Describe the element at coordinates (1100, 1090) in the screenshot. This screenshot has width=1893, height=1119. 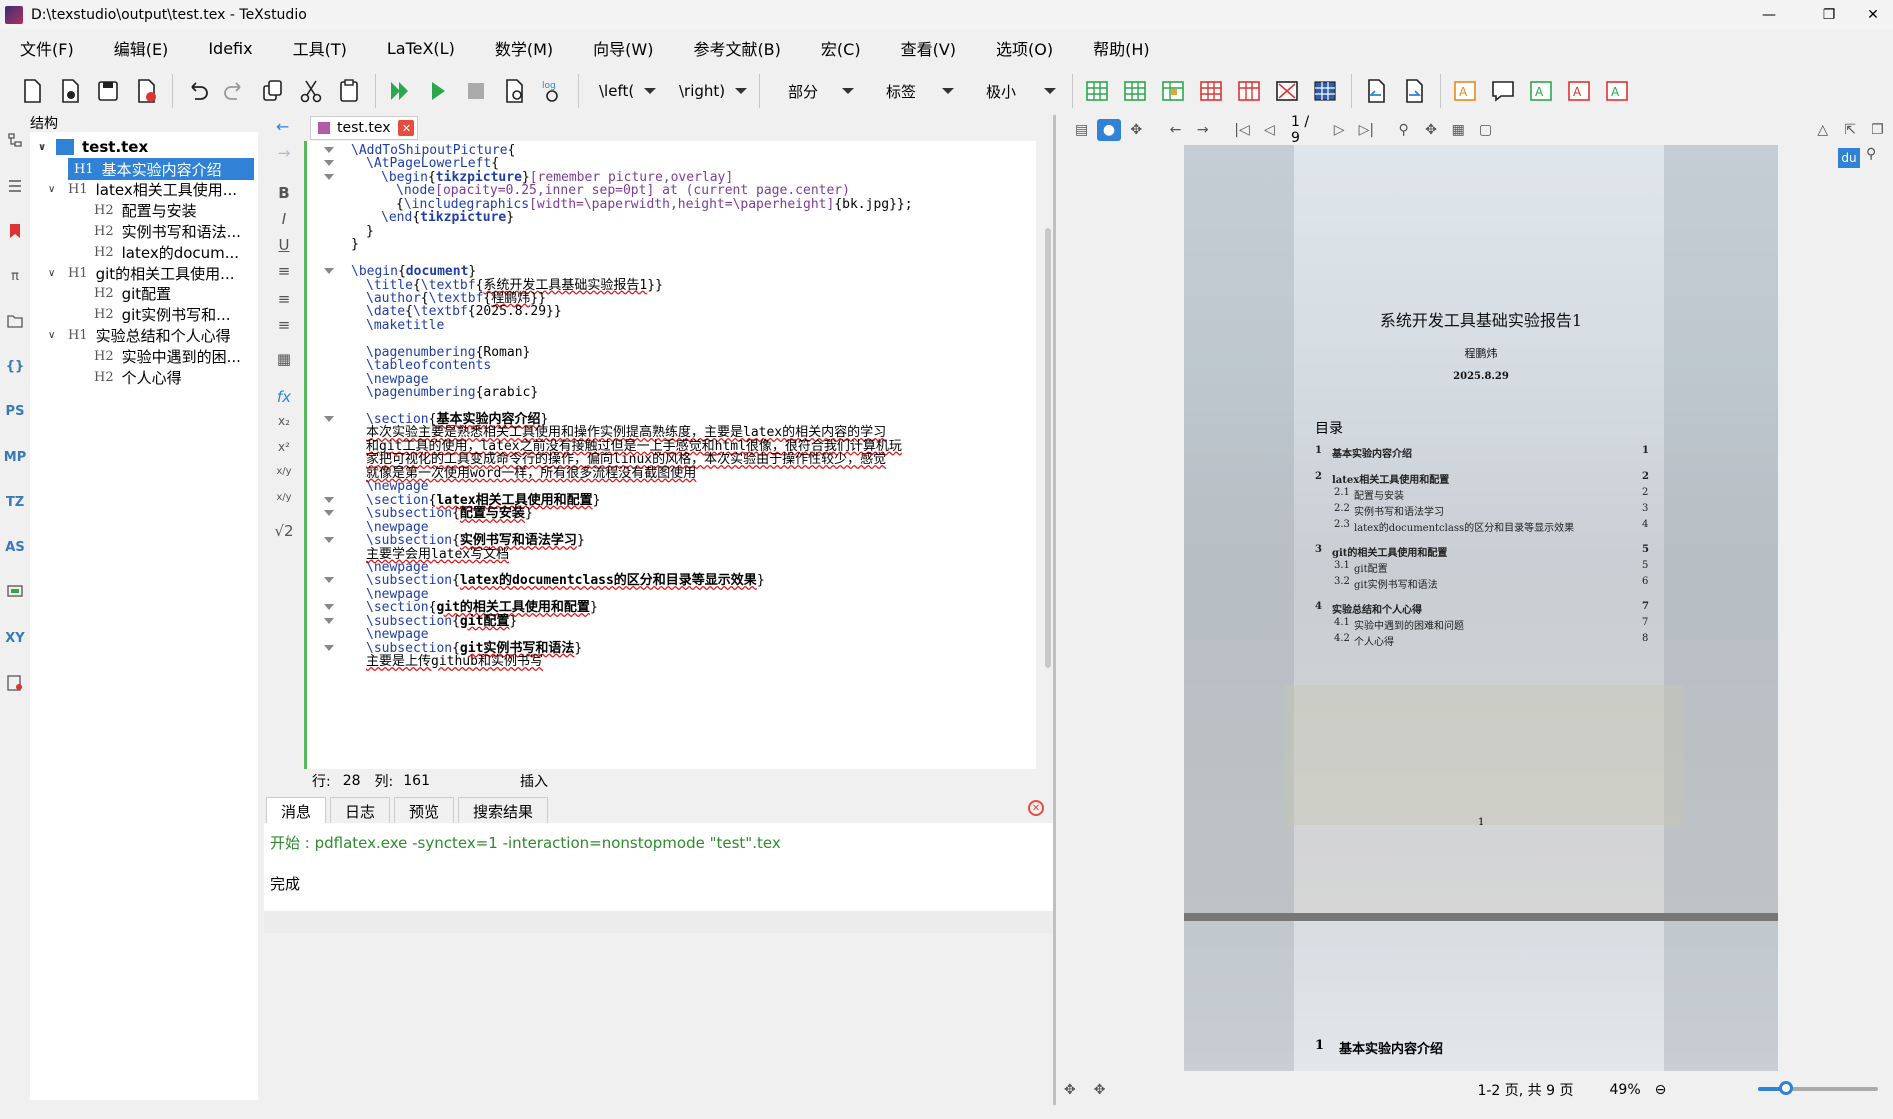
I see `sync-scroll-icon: ✥` at that location.